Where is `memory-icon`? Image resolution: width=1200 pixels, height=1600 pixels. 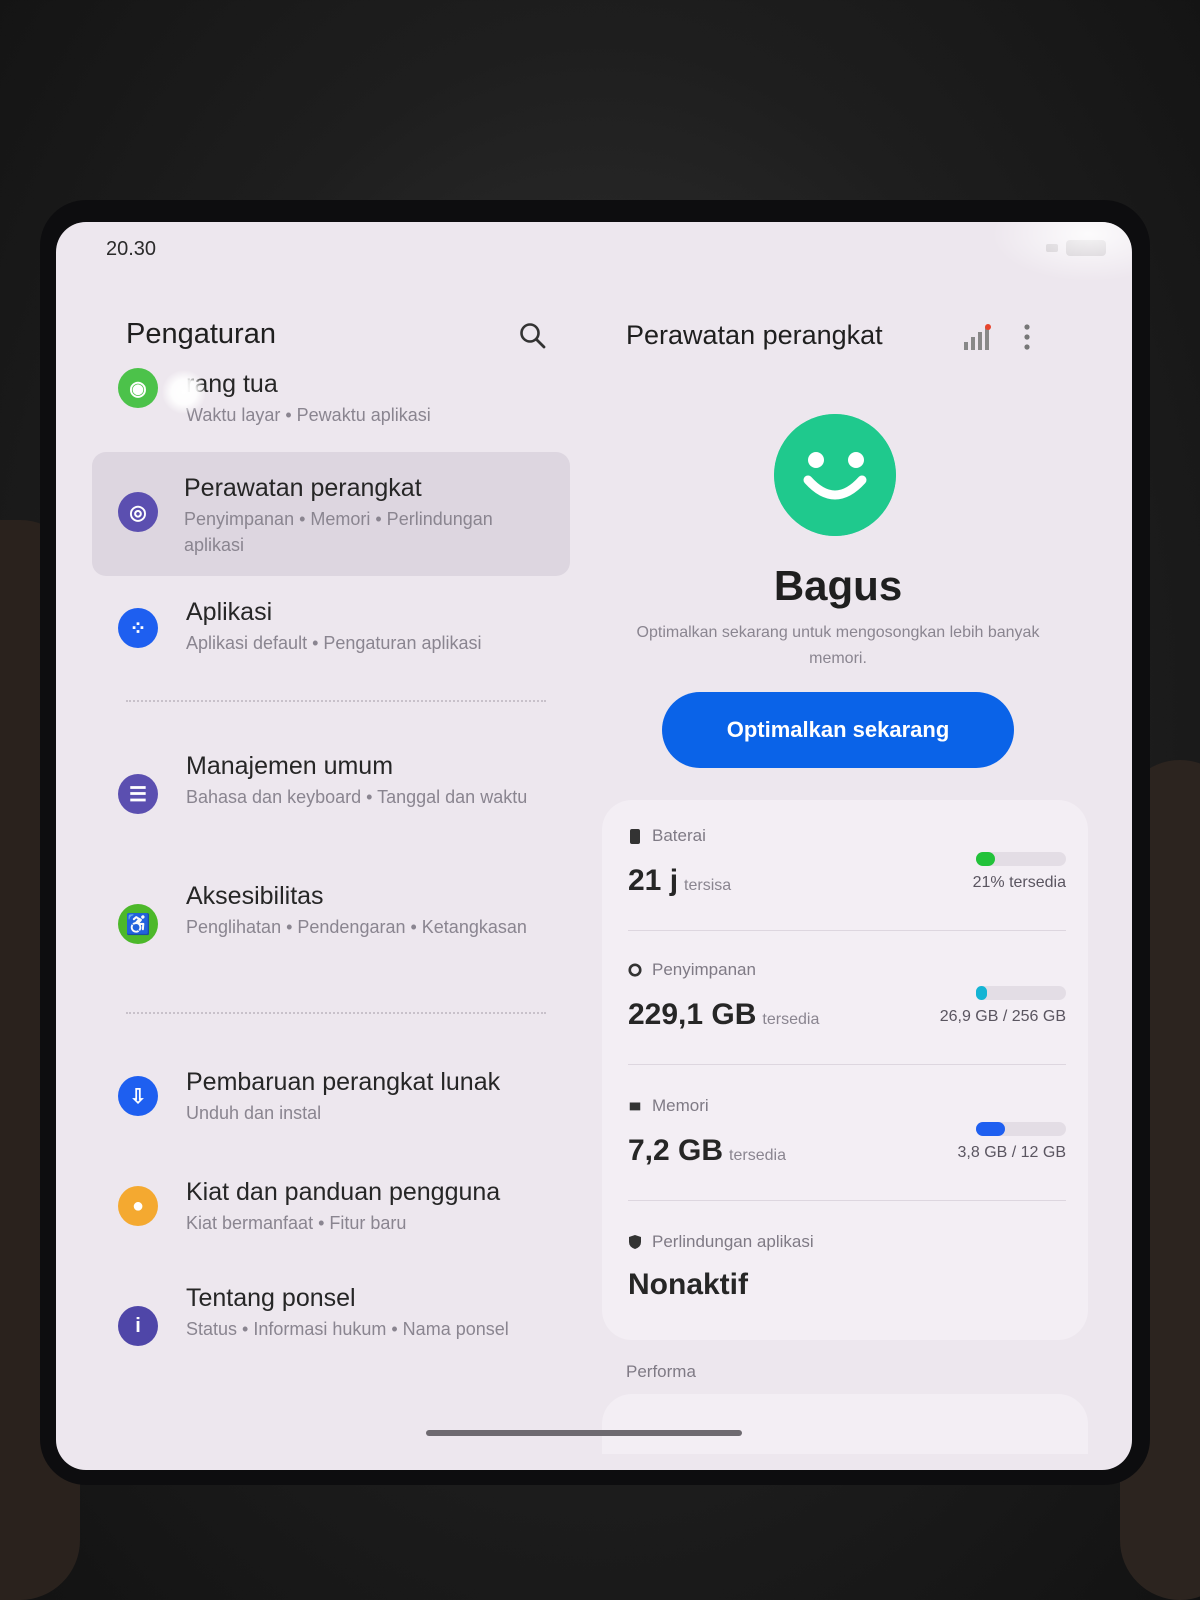
memory-icon is located at coordinates (635, 1106).